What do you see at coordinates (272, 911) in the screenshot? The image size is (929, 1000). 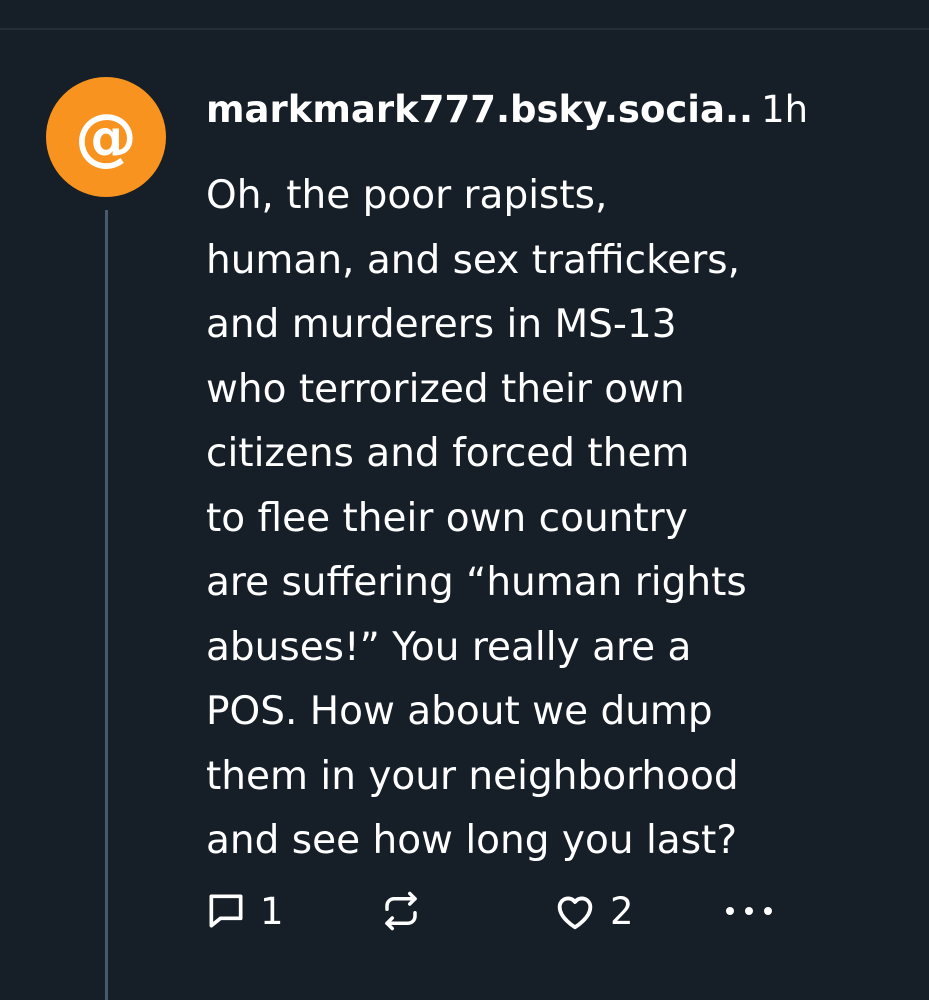 I see `reply-count: 1` at bounding box center [272, 911].